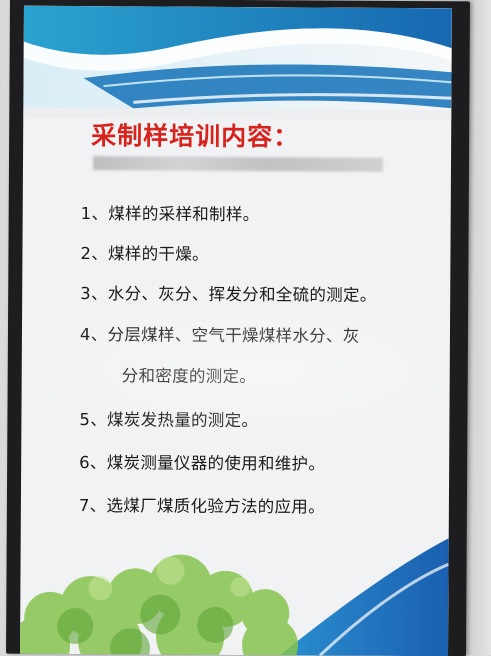  I want to click on list-item: 6、煤炭测量仪器的使用和维护。, so click(202, 463).